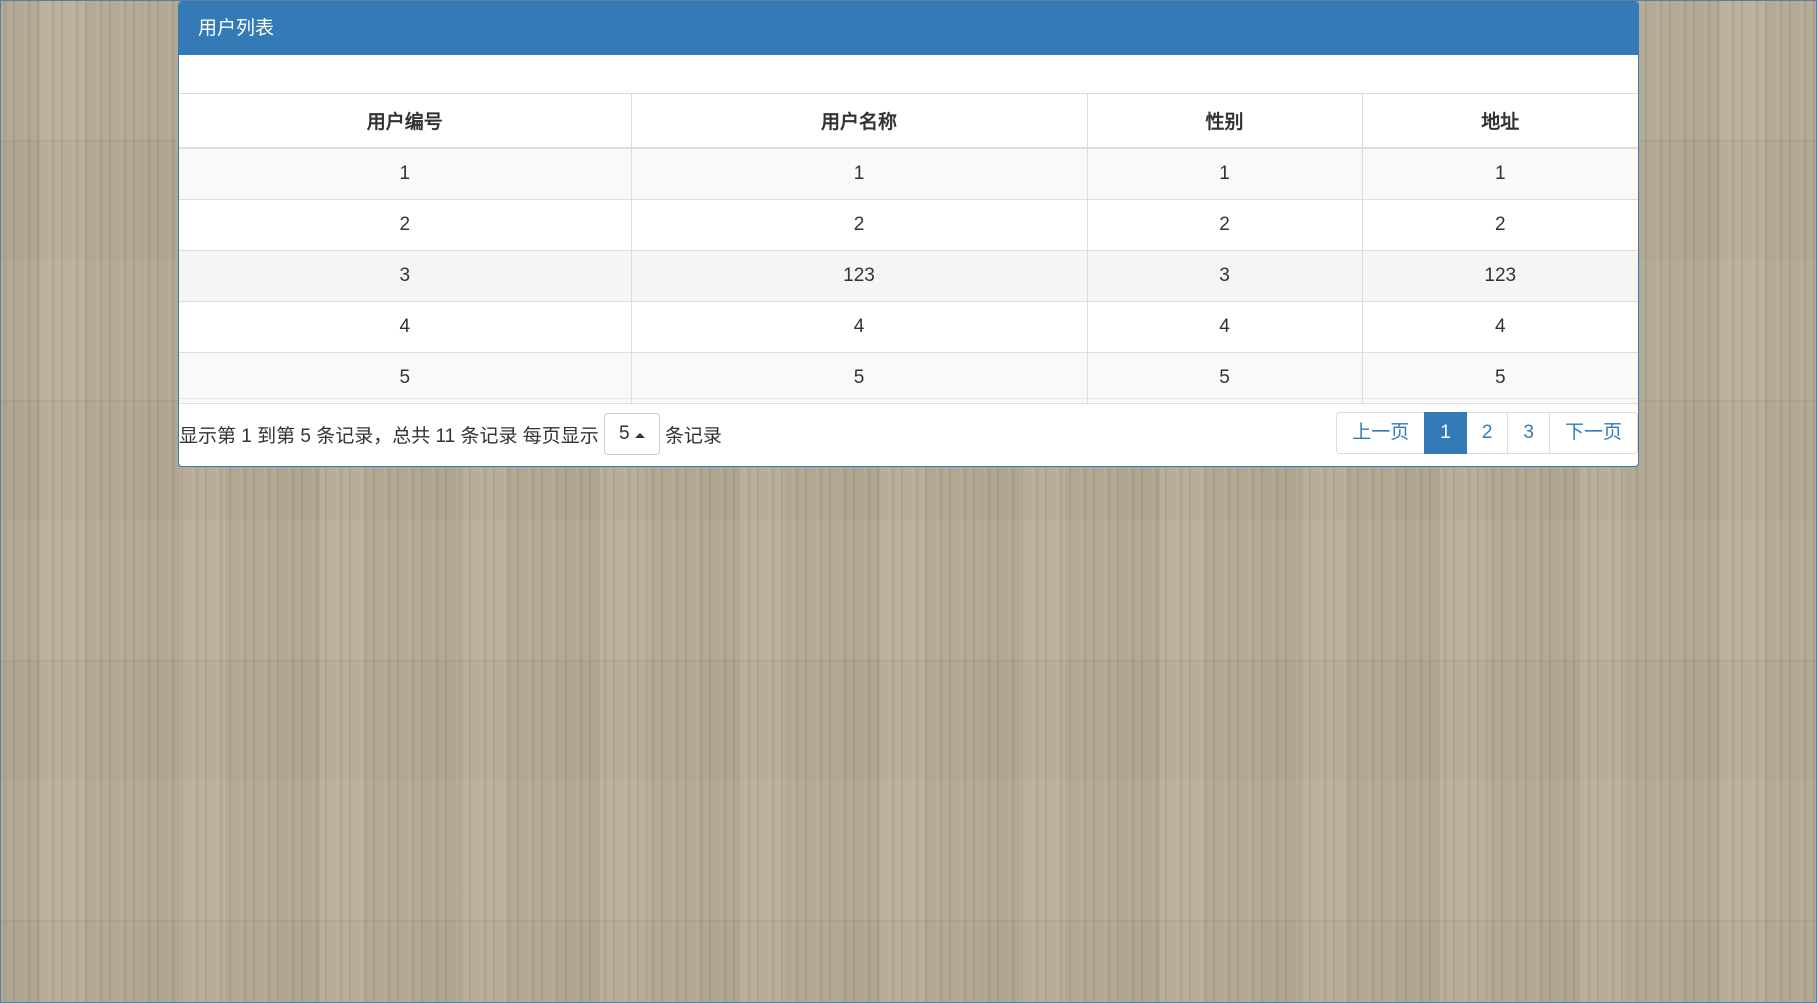 This screenshot has height=1003, width=1817. I want to click on pagination: 上一页 1 2 3 下一页, so click(1487, 433).